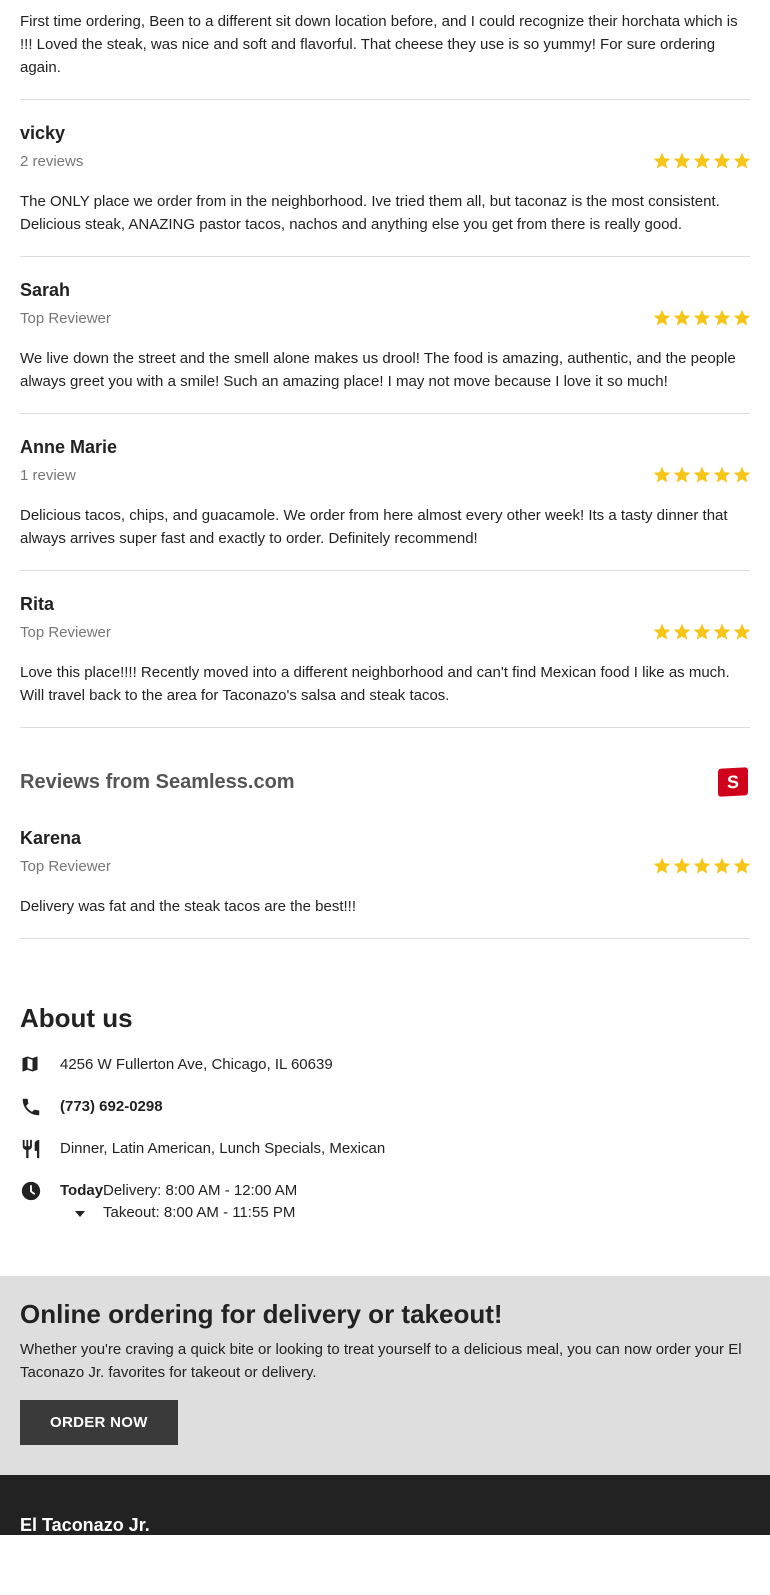  What do you see at coordinates (111, 1107) in the screenshot?
I see `phone-link: (773) 692-0298` at bounding box center [111, 1107].